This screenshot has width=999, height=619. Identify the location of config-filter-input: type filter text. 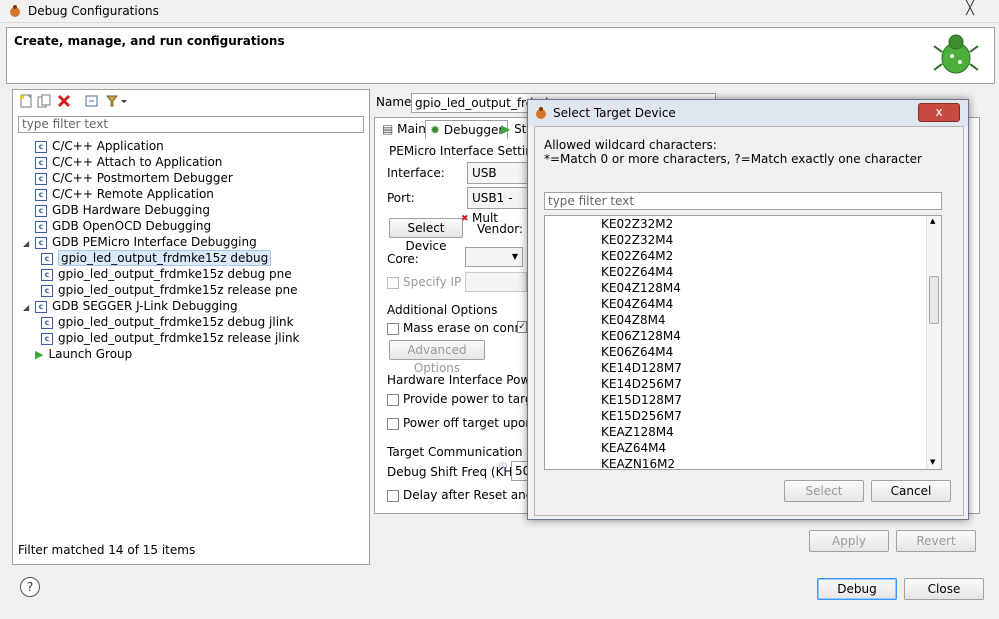
(191, 124).